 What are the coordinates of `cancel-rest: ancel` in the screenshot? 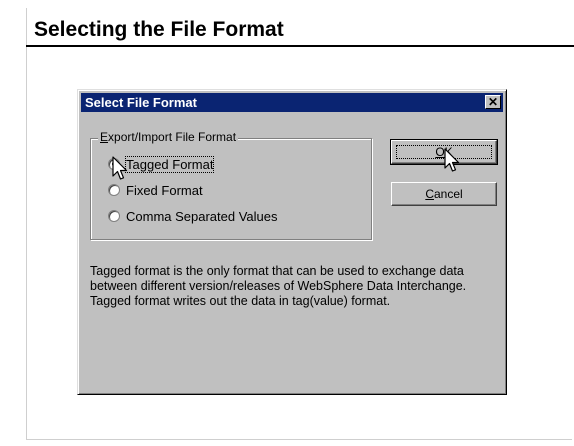 It's located at (448, 194).